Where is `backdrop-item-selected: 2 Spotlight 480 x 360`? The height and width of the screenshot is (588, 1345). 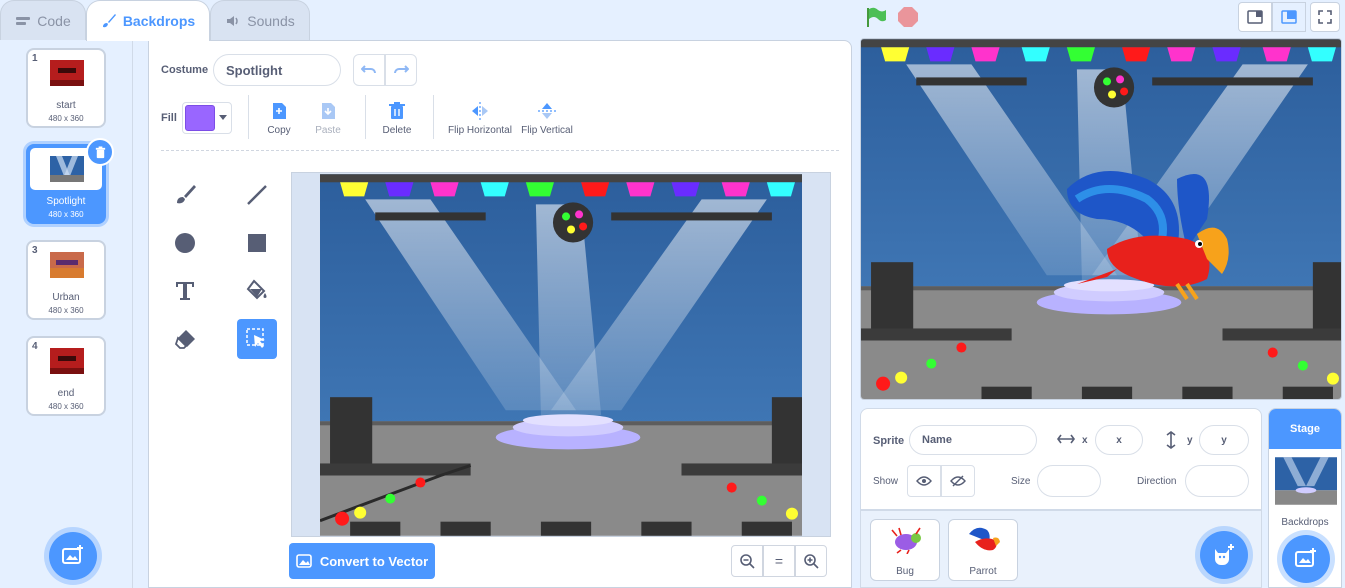 backdrop-item-selected: 2 Spotlight 480 x 360 is located at coordinates (70, 181).